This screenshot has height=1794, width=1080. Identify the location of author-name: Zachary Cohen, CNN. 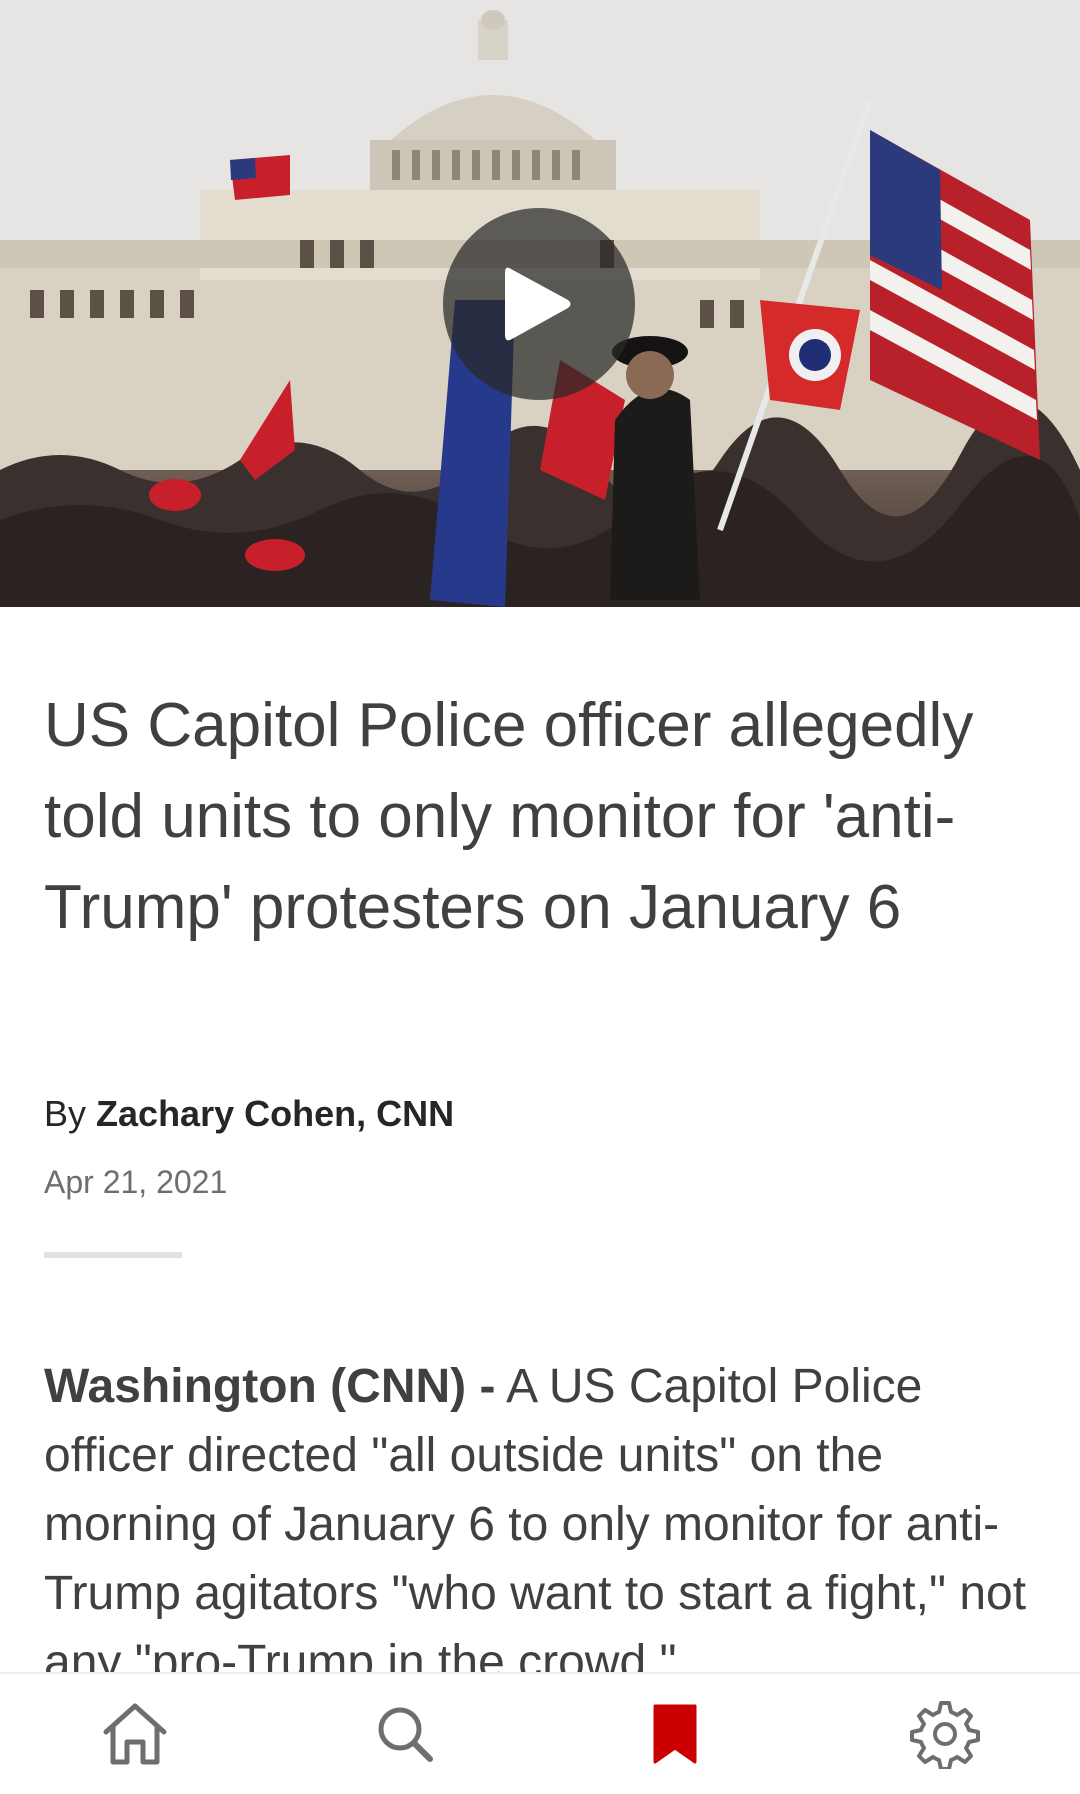
(275, 1113).